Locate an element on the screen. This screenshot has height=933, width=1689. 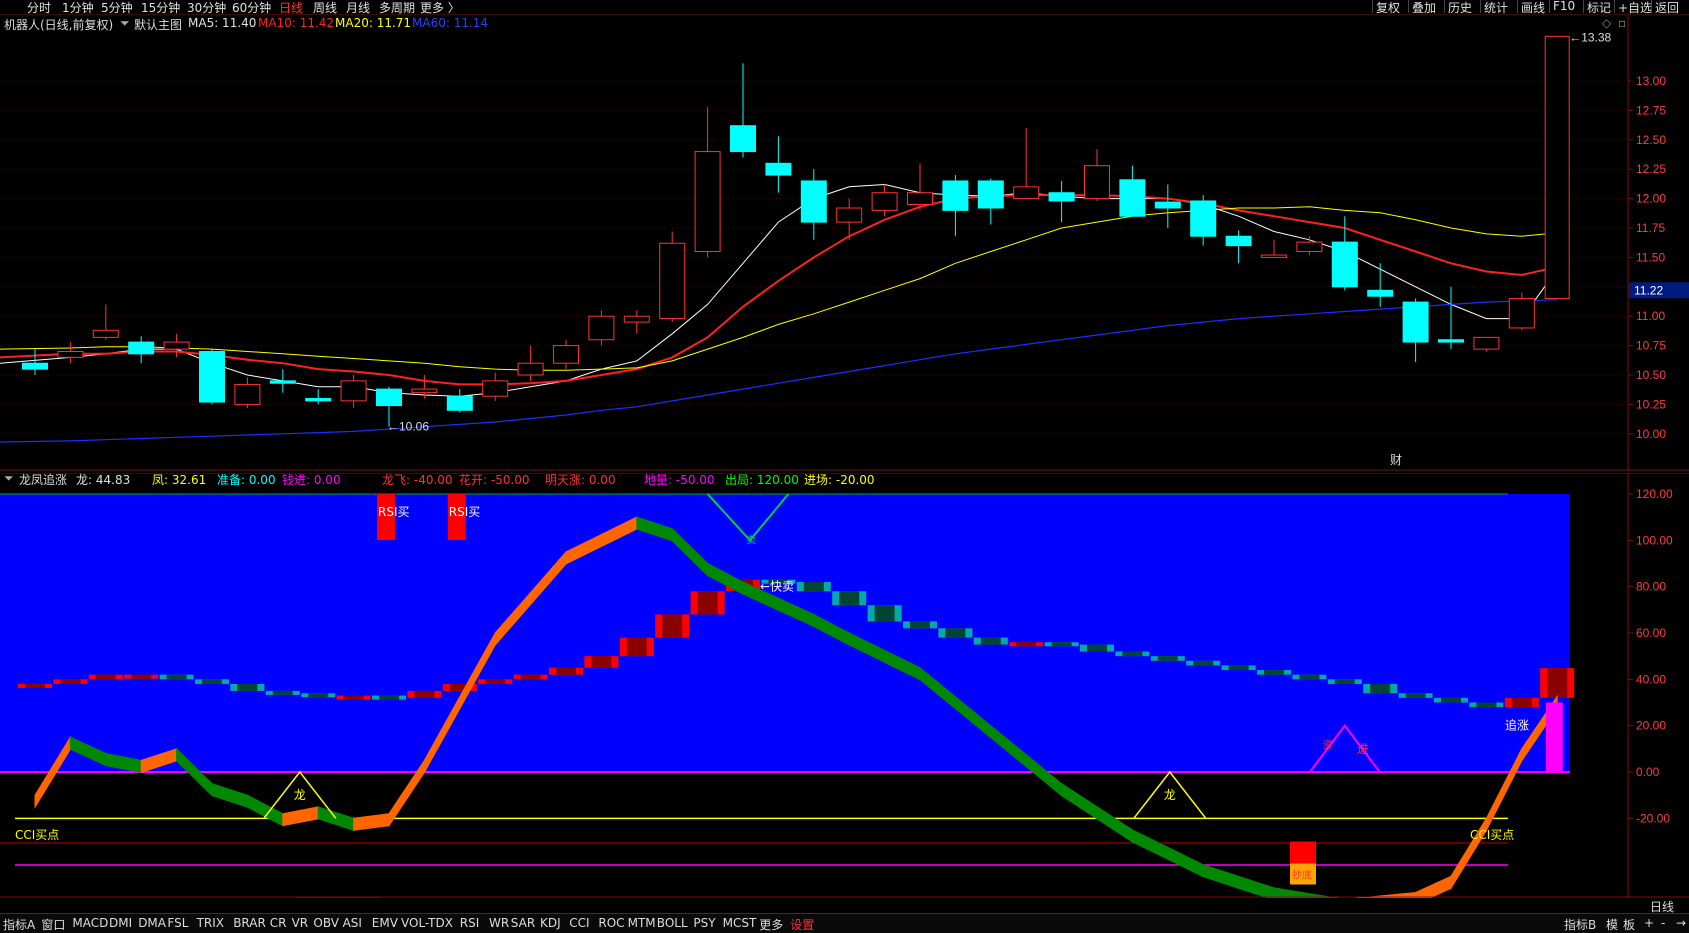
cci-buy-left: CCI买点 is located at coordinates (37, 835).